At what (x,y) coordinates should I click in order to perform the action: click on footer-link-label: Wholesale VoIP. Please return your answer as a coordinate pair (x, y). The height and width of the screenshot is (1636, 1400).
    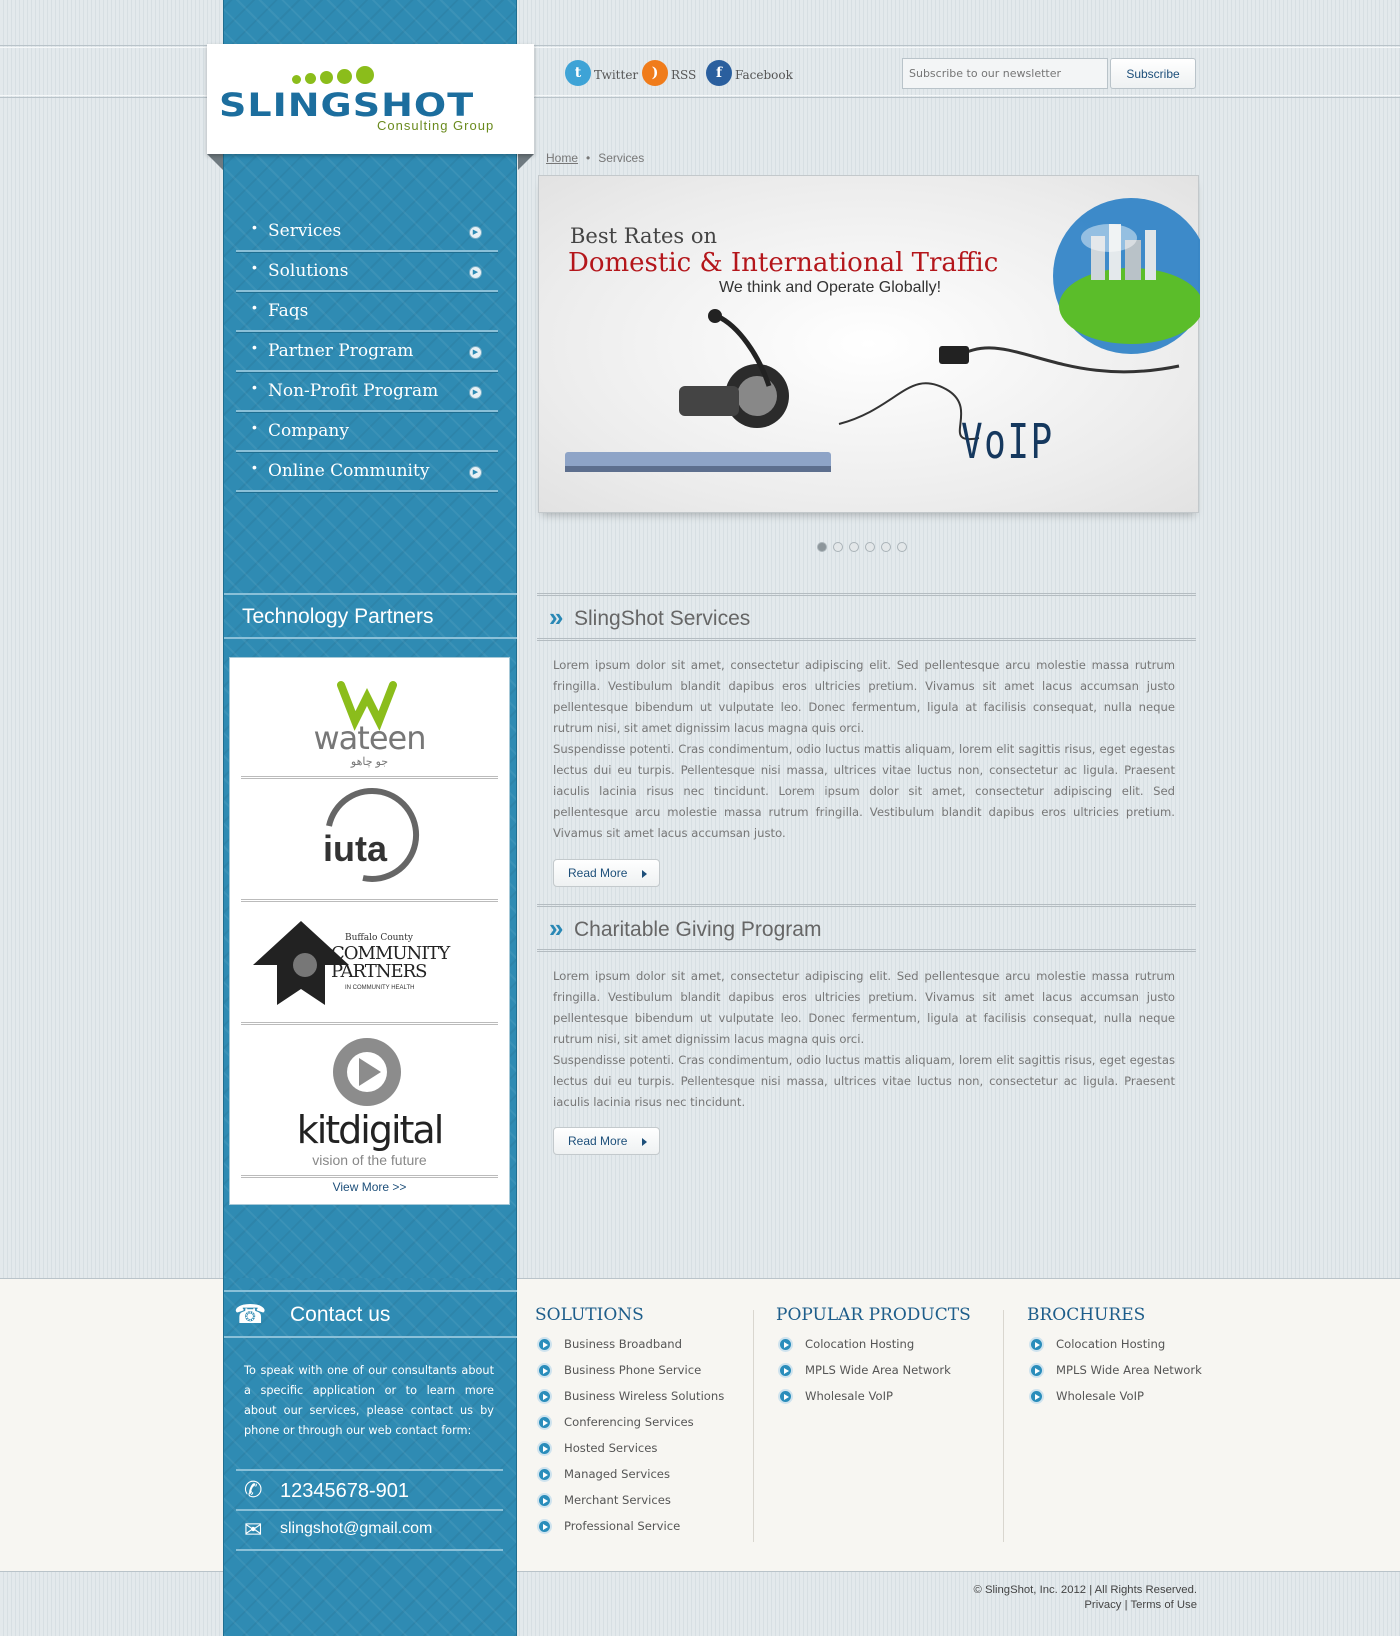
    Looking at the image, I should click on (1100, 1396).